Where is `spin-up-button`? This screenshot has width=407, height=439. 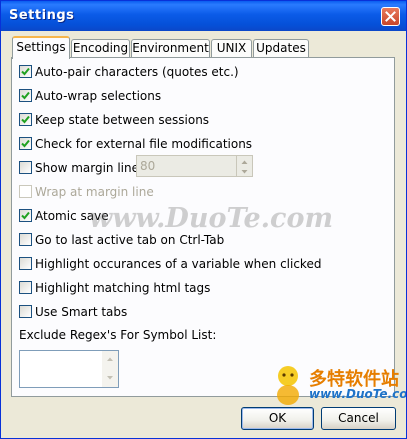 spin-up-button is located at coordinates (244, 161).